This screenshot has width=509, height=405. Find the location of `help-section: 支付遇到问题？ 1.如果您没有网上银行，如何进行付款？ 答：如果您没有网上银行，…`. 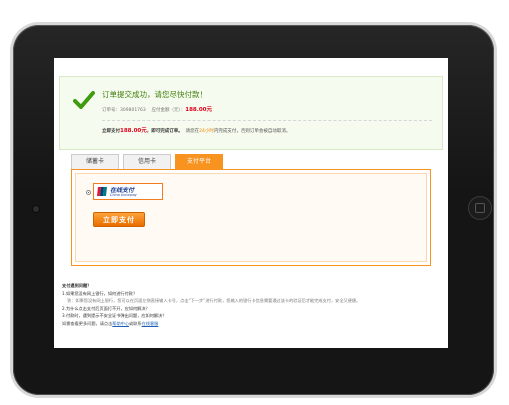

help-section: 支付遇到问题？ 1.如果您没有网上银行，如何进行付款？ 答：如果您没有网上银行，… is located at coordinates (252, 305).